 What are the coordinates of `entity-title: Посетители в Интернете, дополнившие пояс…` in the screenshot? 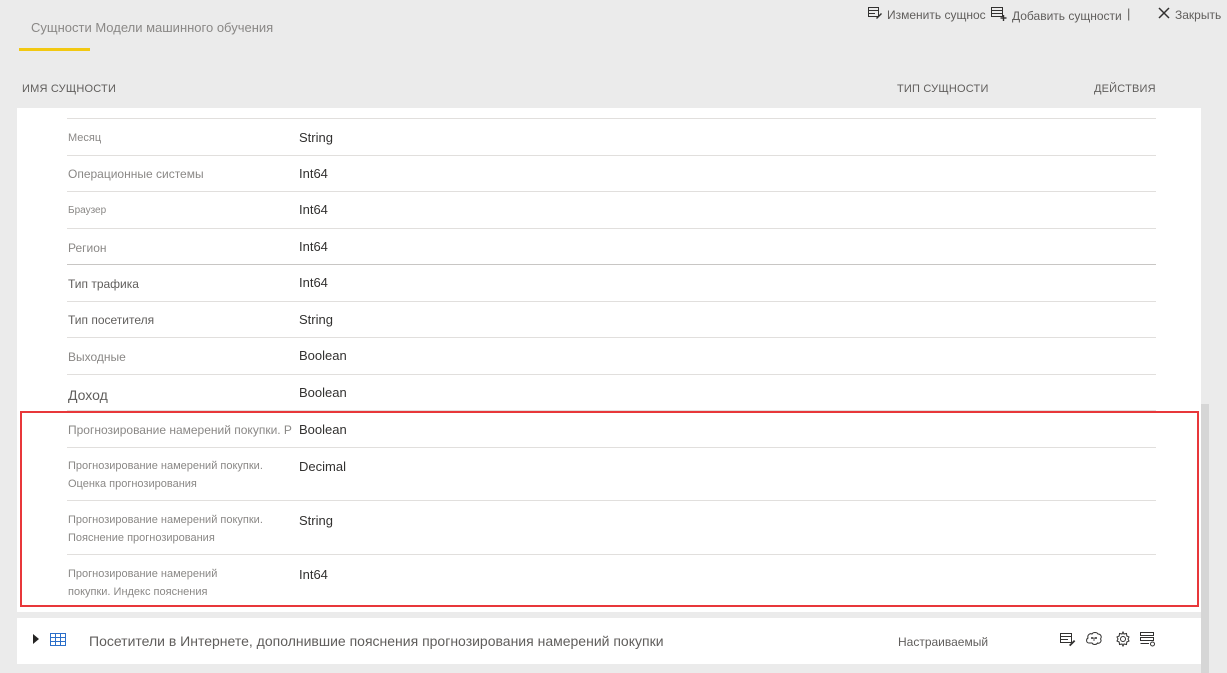 It's located at (376, 641).